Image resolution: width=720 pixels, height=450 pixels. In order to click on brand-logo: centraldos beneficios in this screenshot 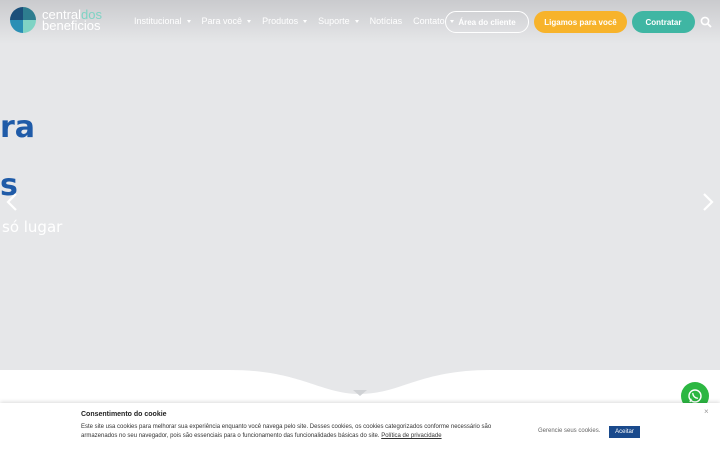, I will do `click(56, 20)`.